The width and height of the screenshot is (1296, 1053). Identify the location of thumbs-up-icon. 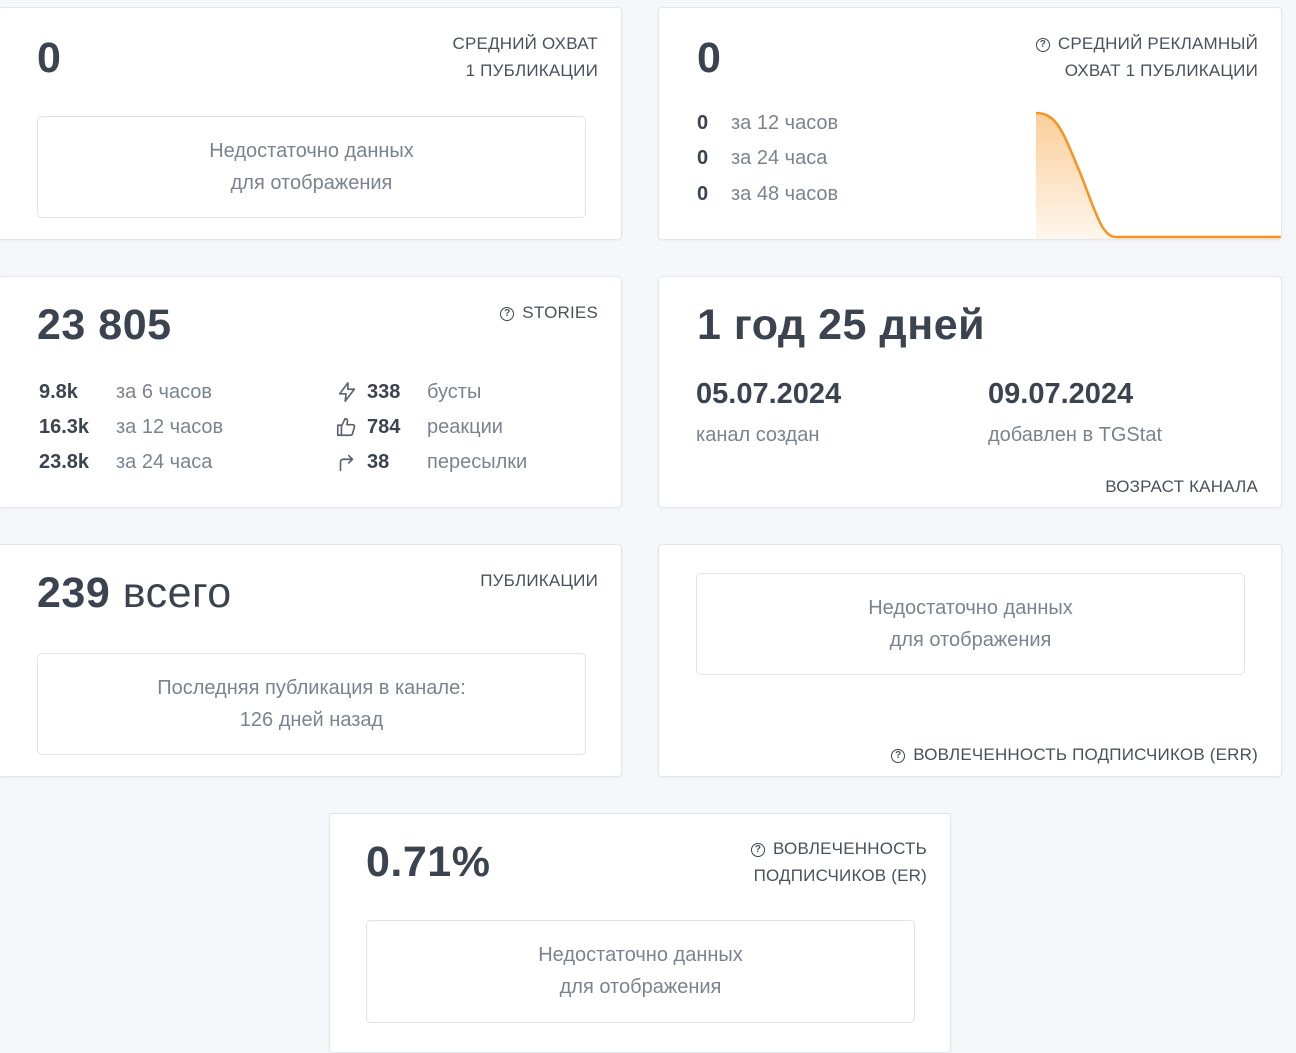
(346, 427).